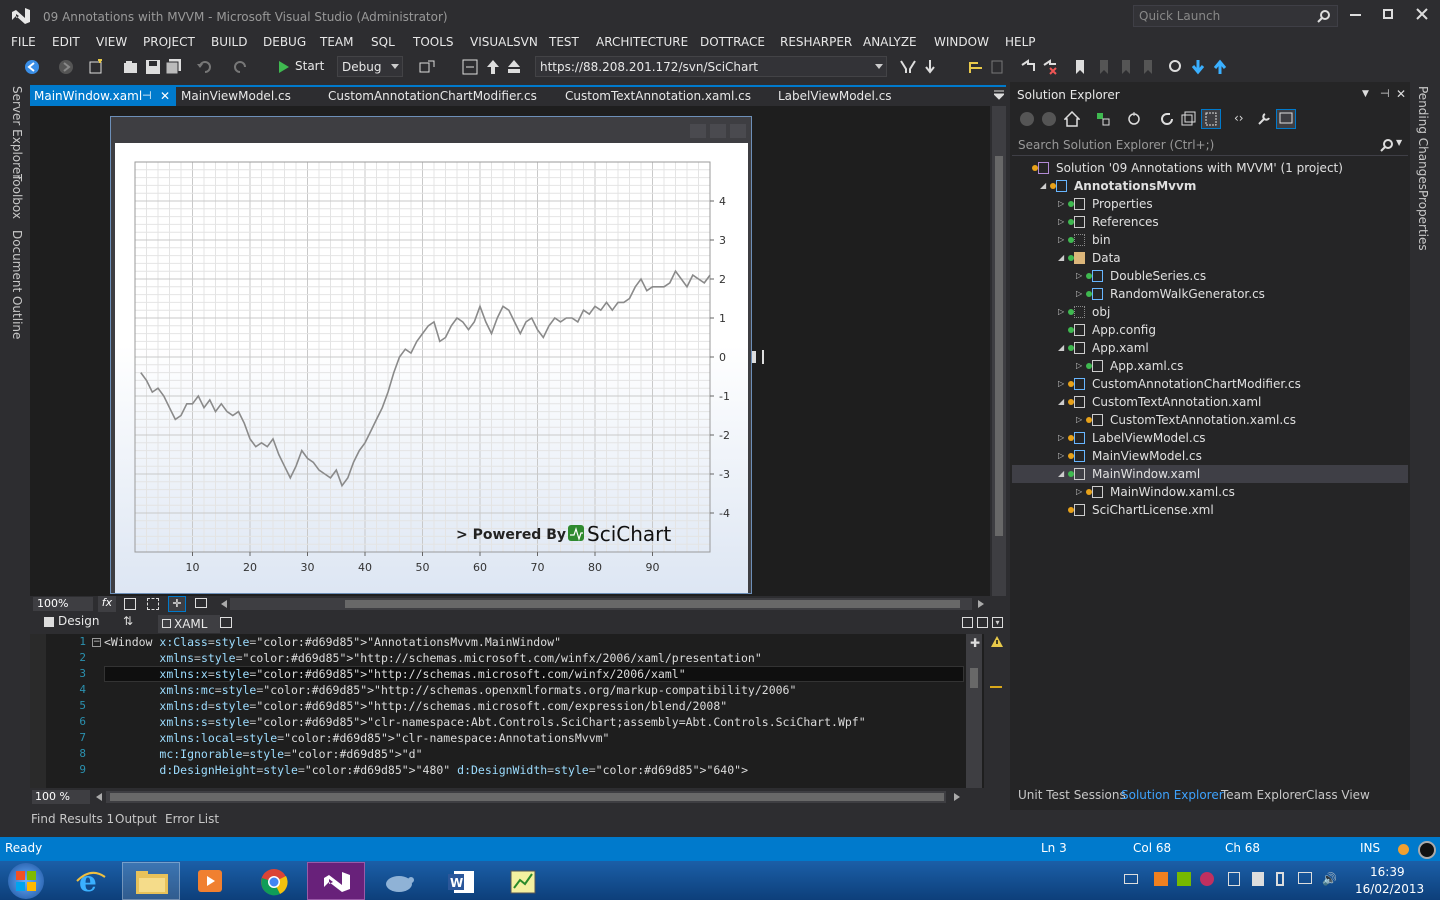 The image size is (1440, 900). I want to click on new-project-icon, so click(96, 67).